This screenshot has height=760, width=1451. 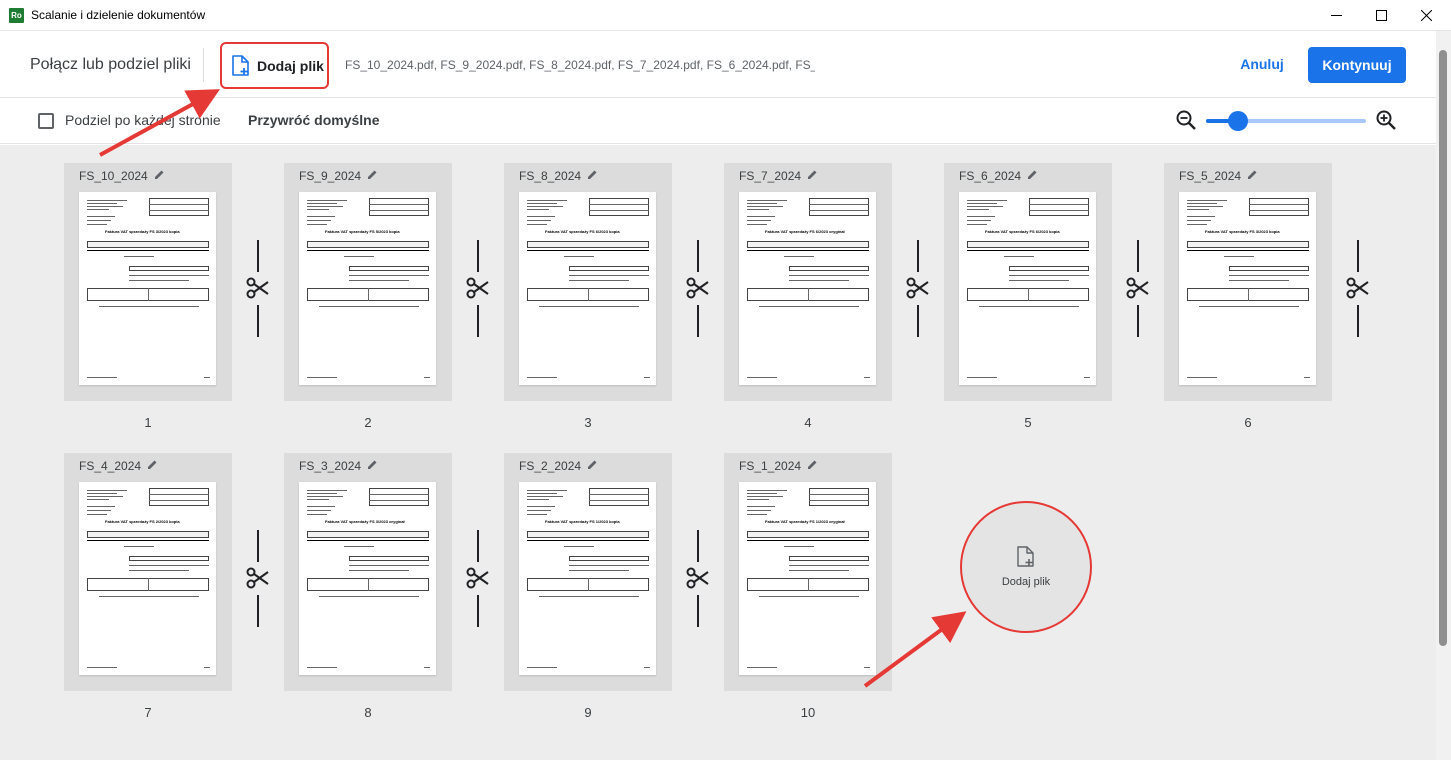 I want to click on reset-defaults-button: Przywróć domyślne, so click(x=314, y=120).